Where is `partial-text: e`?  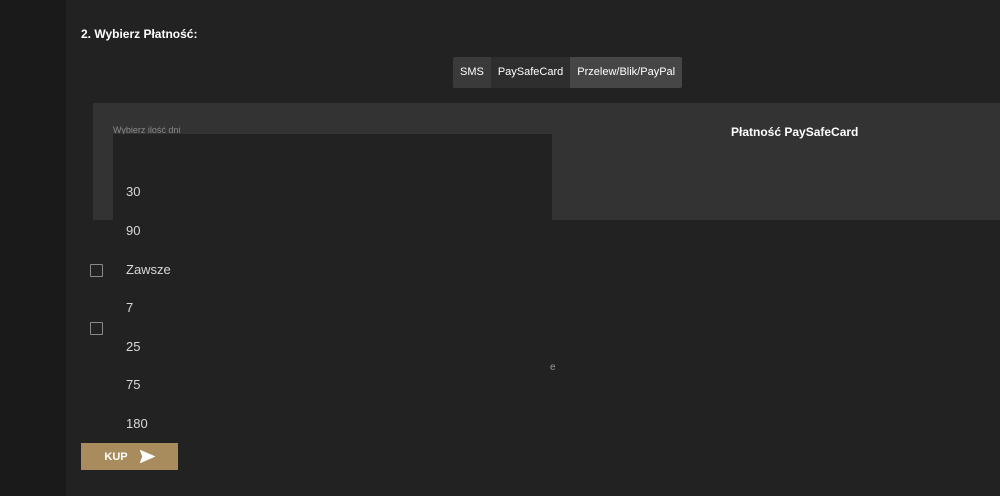 partial-text: e is located at coordinates (553, 367).